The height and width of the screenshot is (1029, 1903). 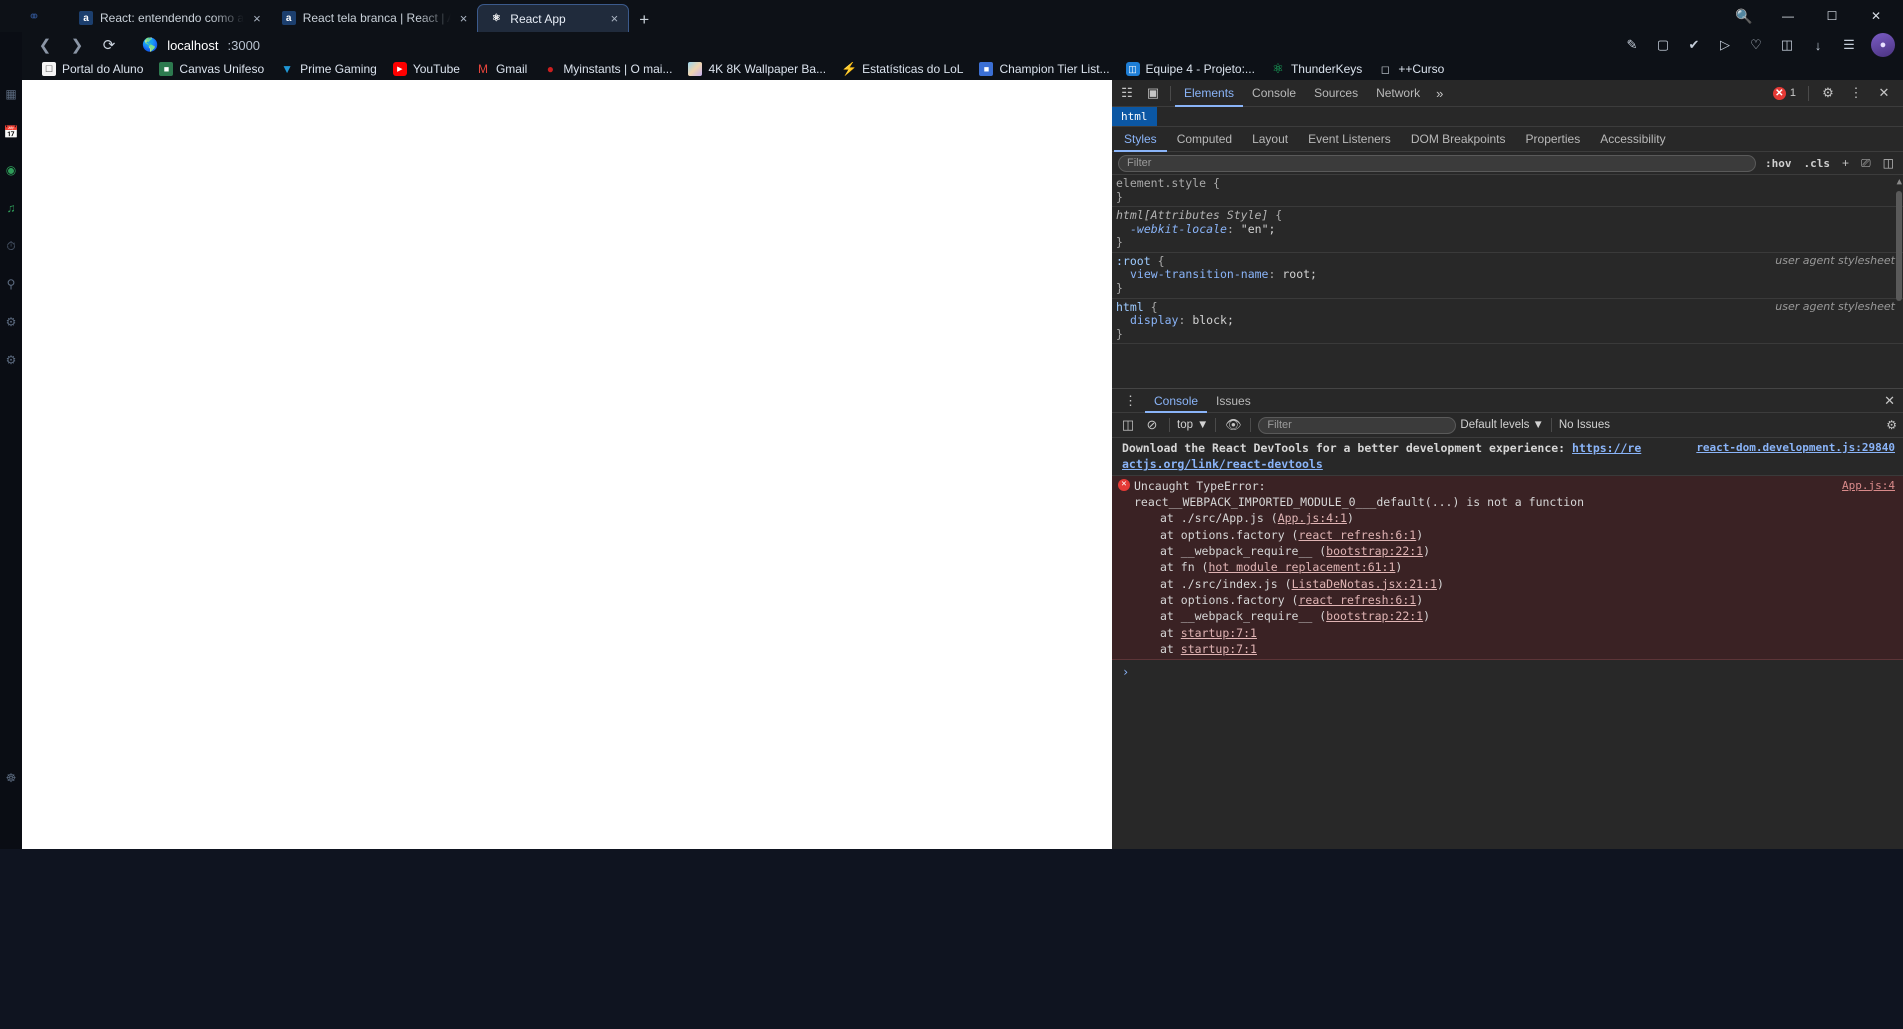 I want to click on tab-event-listeners: Event Listeners, so click(x=1349, y=139).